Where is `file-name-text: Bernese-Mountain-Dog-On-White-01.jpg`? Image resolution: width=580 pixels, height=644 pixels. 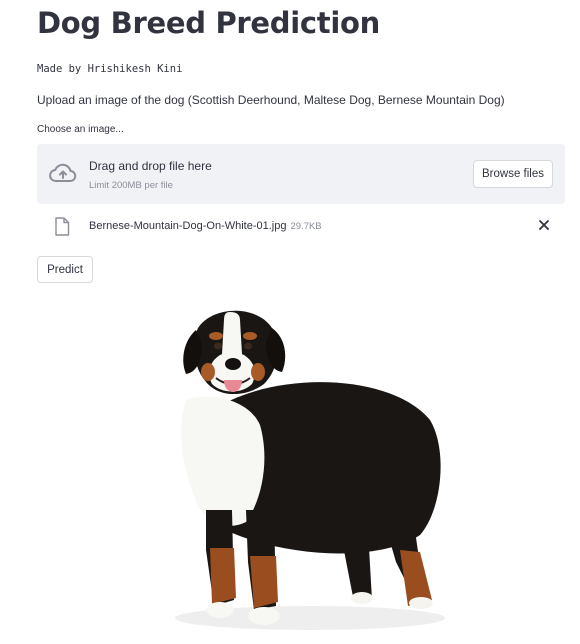
file-name-text: Bernese-Mountain-Dog-On-White-01.jpg is located at coordinates (188, 226).